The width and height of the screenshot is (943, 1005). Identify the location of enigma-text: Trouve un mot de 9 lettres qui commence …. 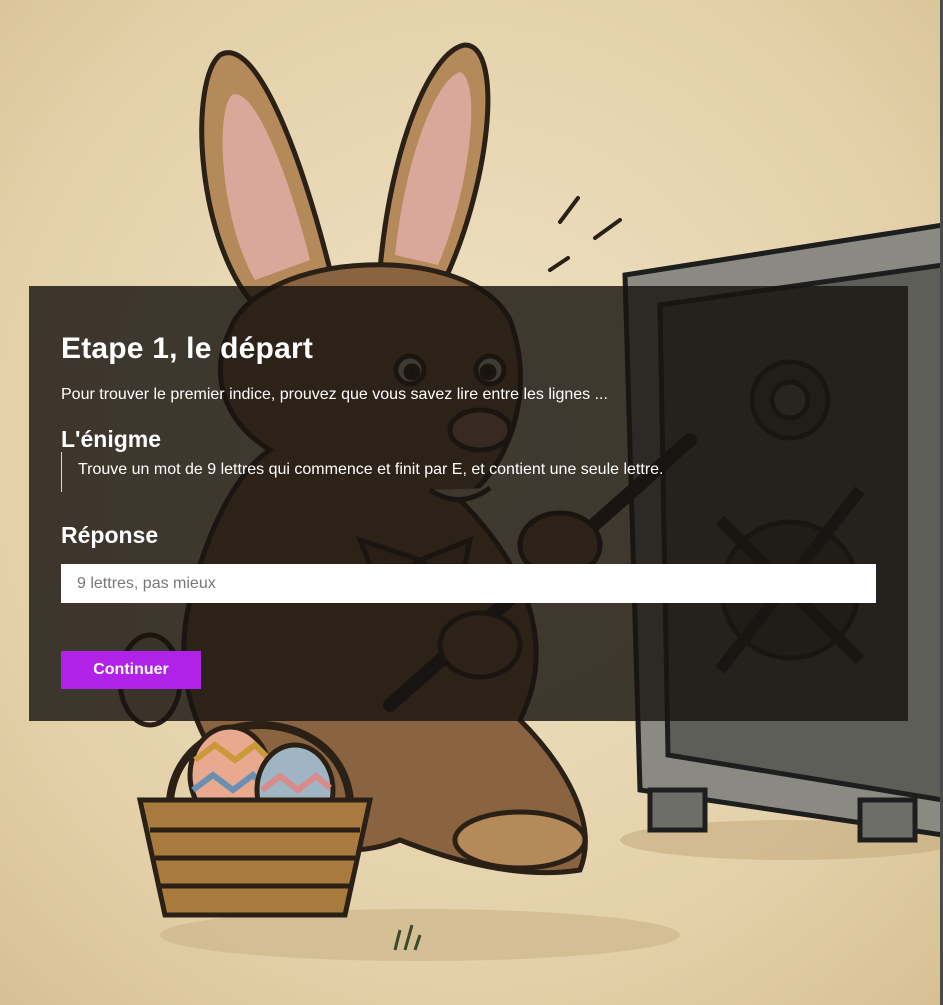
(451, 472).